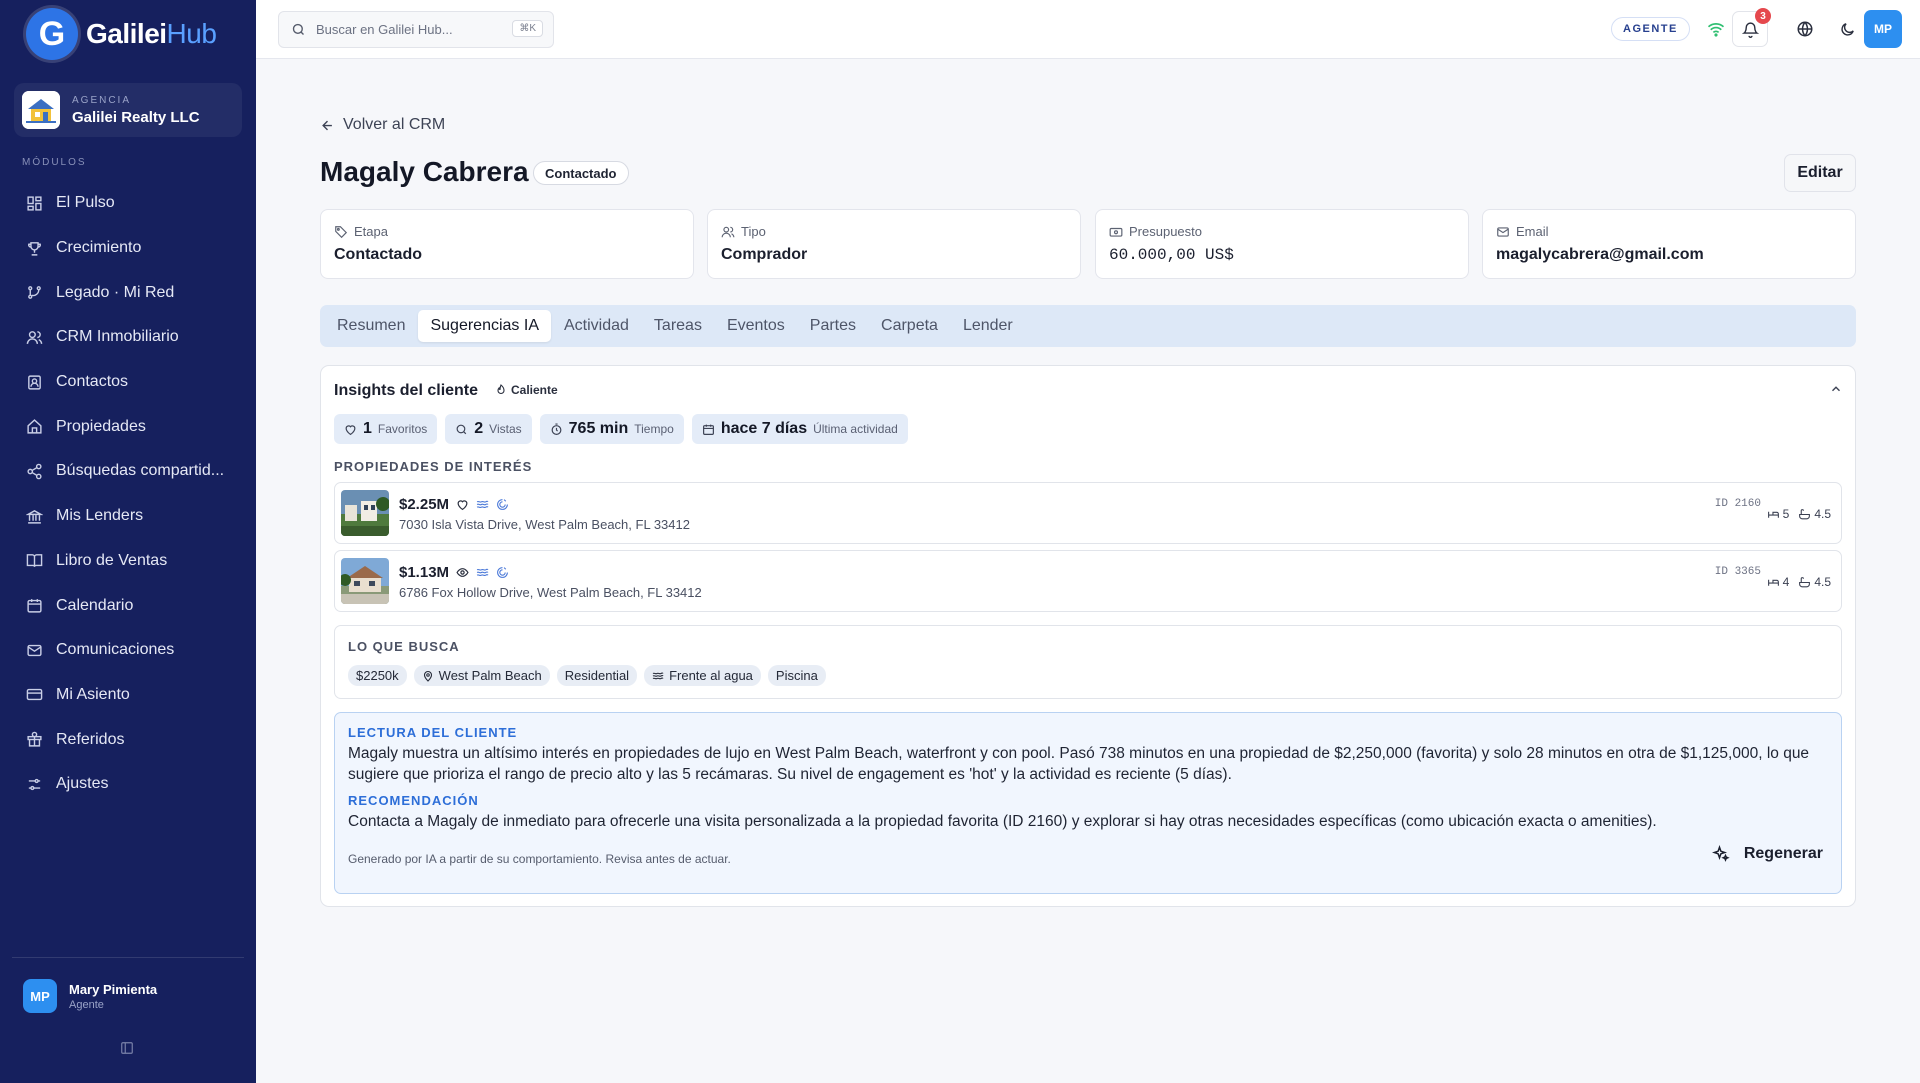  I want to click on agency-caption: AGENCIA, so click(102, 100).